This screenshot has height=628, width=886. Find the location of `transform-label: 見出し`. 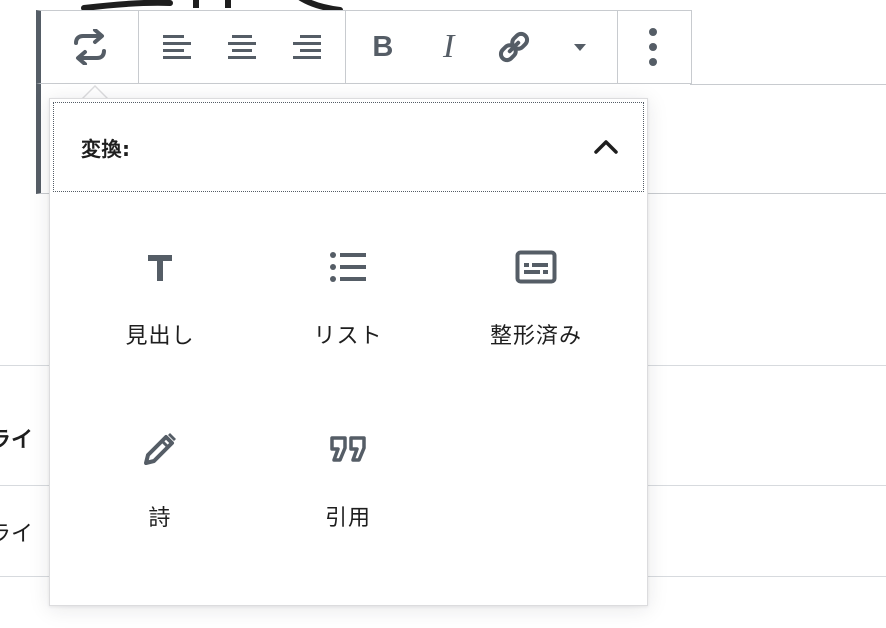

transform-label: 見出し is located at coordinates (160, 336).